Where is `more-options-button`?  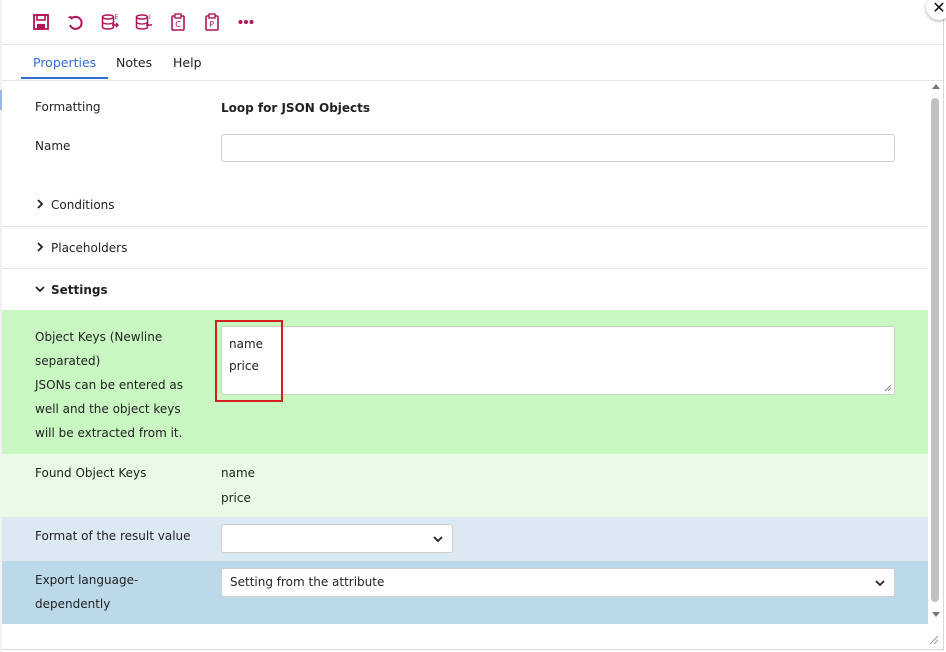 more-options-button is located at coordinates (246, 22).